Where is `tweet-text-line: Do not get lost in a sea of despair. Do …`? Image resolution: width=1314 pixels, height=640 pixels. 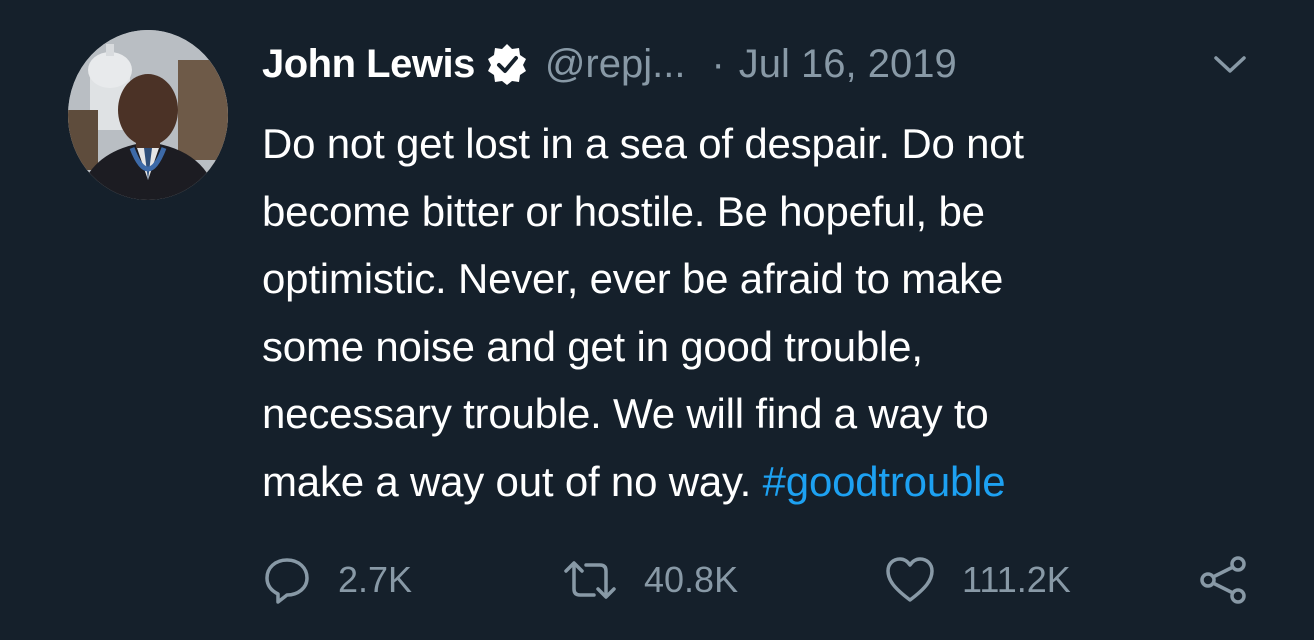
tweet-text-line: Do not get lost in a sea of despair. Do … is located at coordinates (643, 143).